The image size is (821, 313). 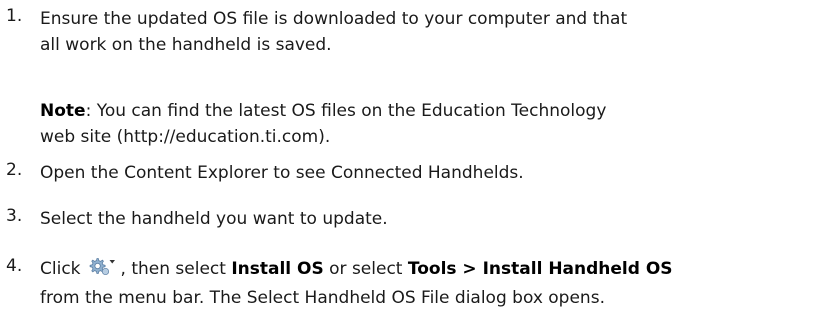 I want to click on step-number: 2., so click(x=14, y=170).